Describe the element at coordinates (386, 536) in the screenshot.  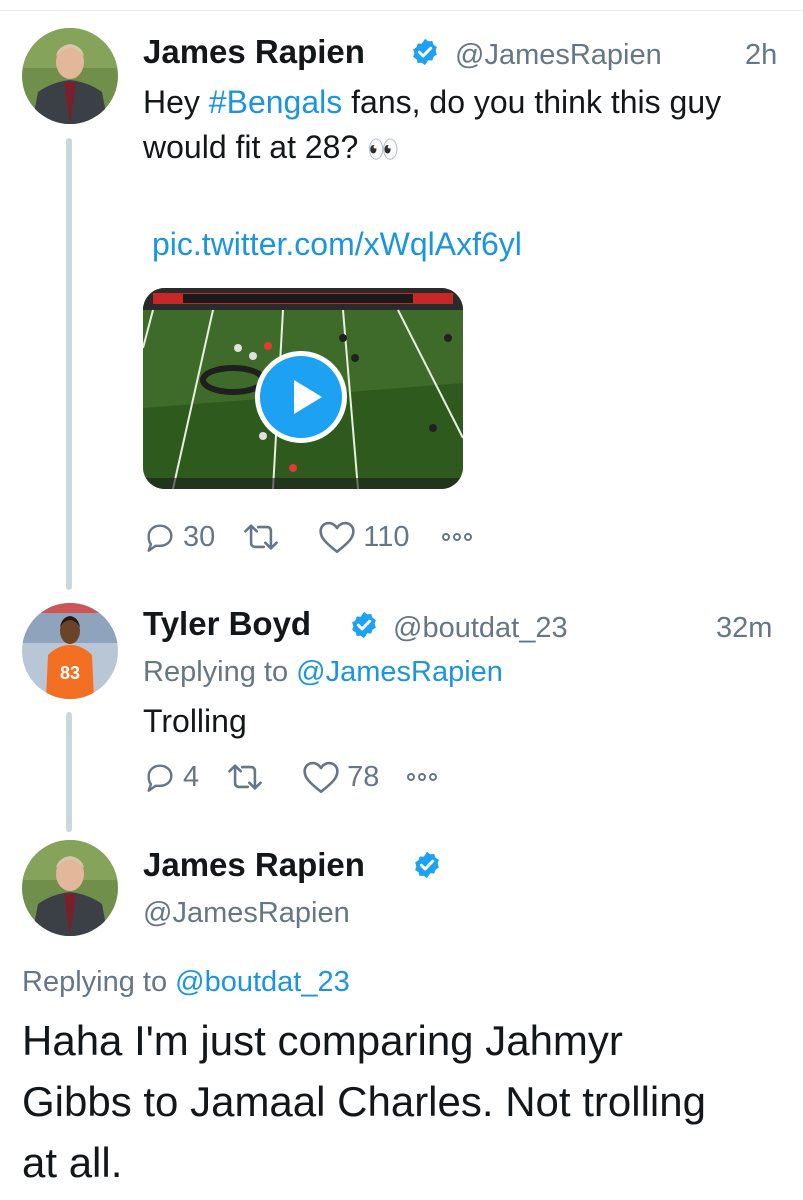
I see `like-count: 110` at that location.